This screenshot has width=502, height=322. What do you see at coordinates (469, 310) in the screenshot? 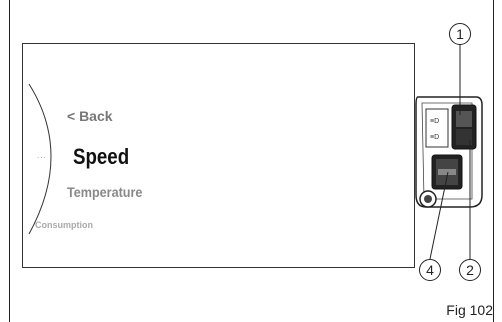
I see `figure-caption: Fig 102` at bounding box center [469, 310].